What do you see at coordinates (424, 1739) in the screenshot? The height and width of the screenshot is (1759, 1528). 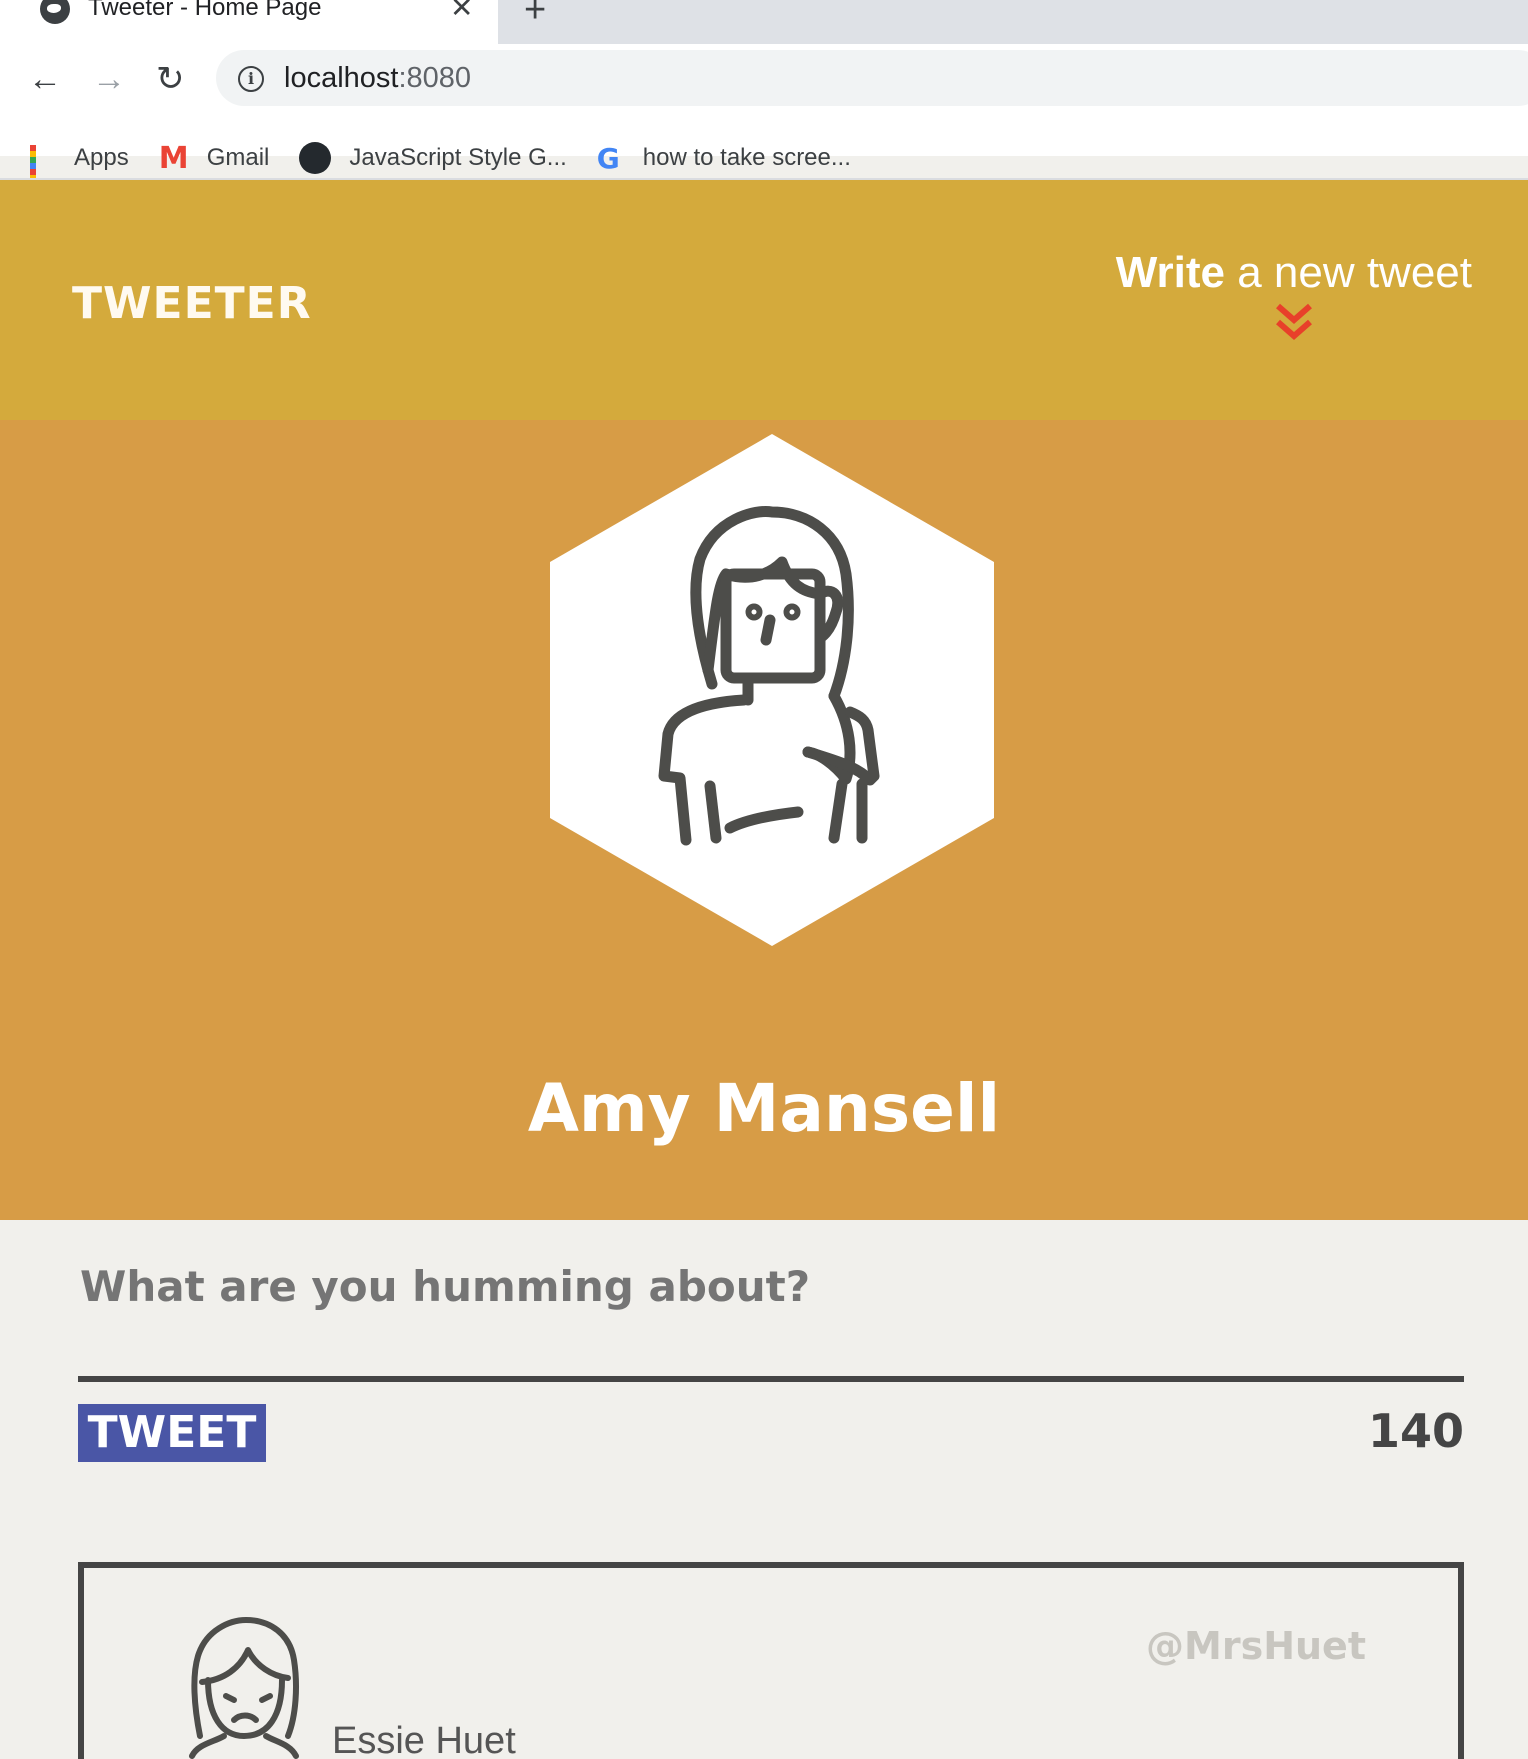 I see `tweet-author-name: Essie Huet` at bounding box center [424, 1739].